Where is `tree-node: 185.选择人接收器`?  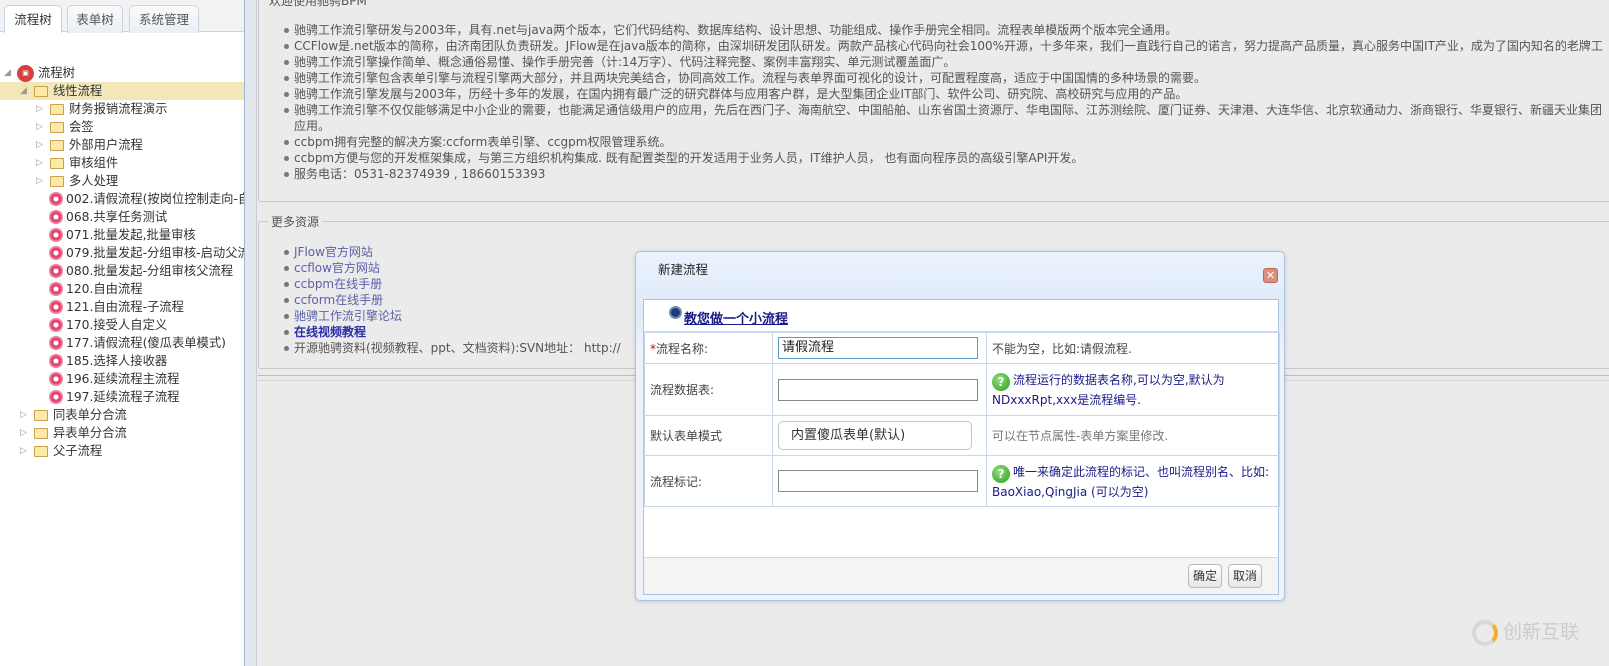
tree-node: 185.选择人接收器 is located at coordinates (122, 361).